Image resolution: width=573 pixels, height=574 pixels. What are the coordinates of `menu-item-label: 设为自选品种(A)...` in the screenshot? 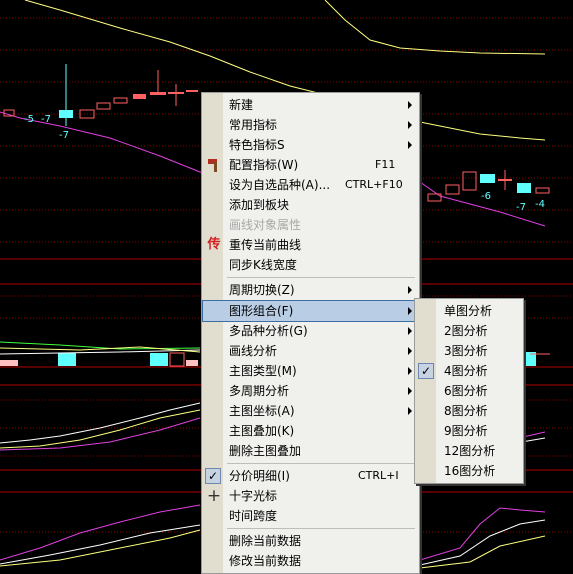 It's located at (280, 185).